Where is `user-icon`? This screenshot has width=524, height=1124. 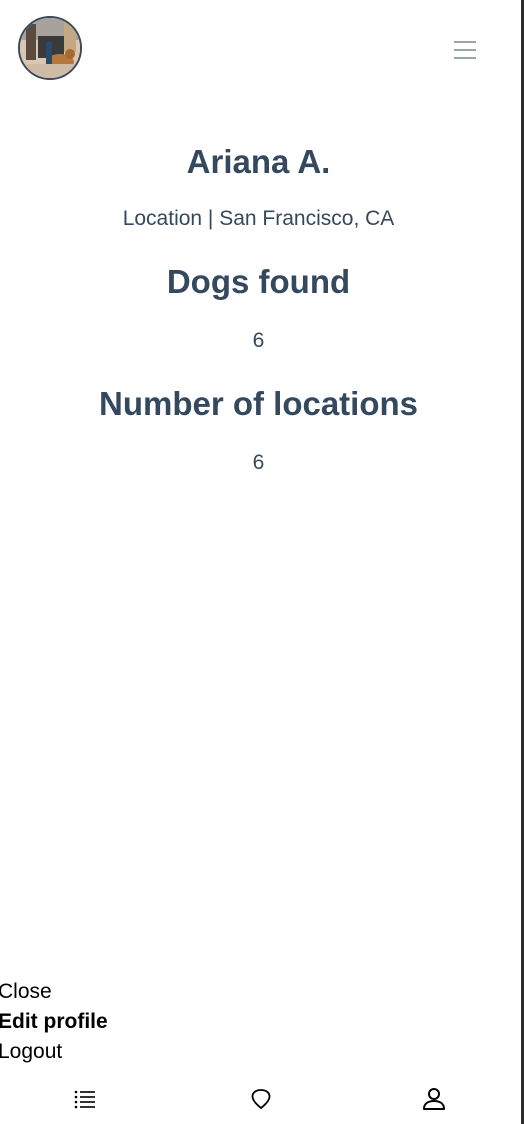
user-icon is located at coordinates (434, 1099).